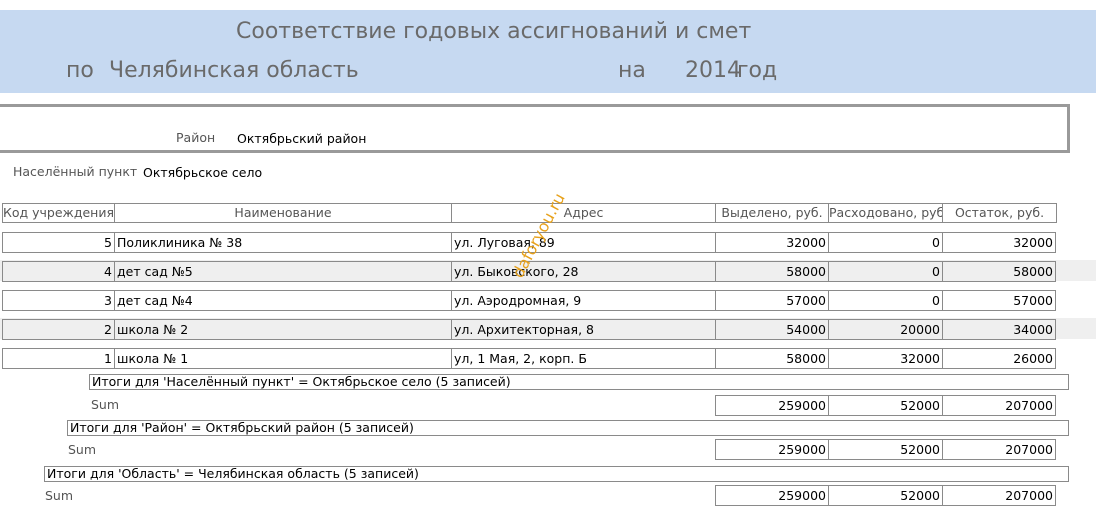  I want to click on oblast-sum-spent: 52000, so click(885, 495).